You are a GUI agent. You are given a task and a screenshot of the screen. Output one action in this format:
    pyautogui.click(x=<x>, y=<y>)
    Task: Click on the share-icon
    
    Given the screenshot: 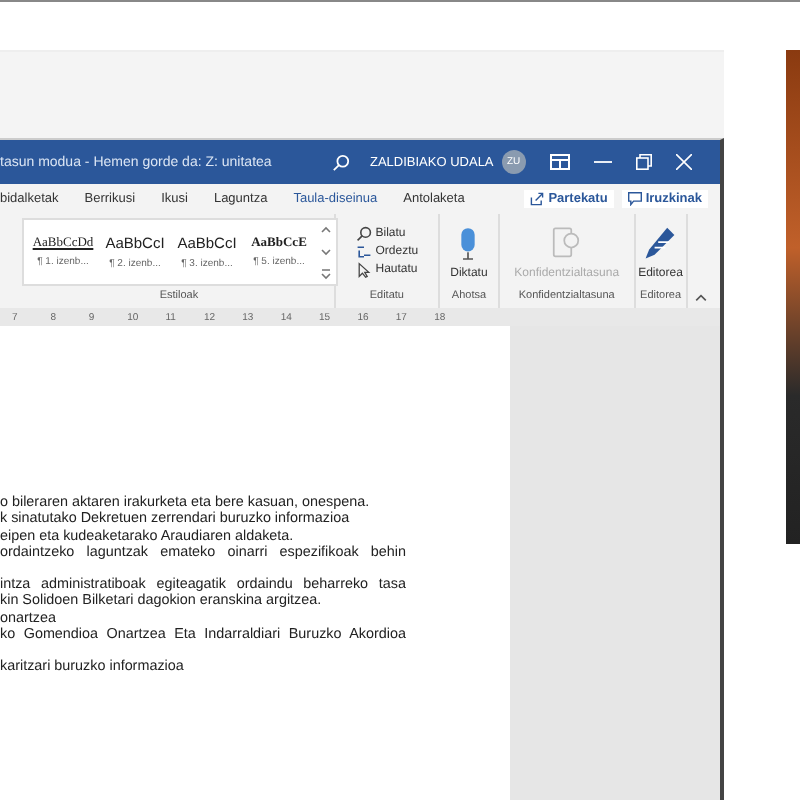 What is the action you would take?
    pyautogui.click(x=537, y=199)
    